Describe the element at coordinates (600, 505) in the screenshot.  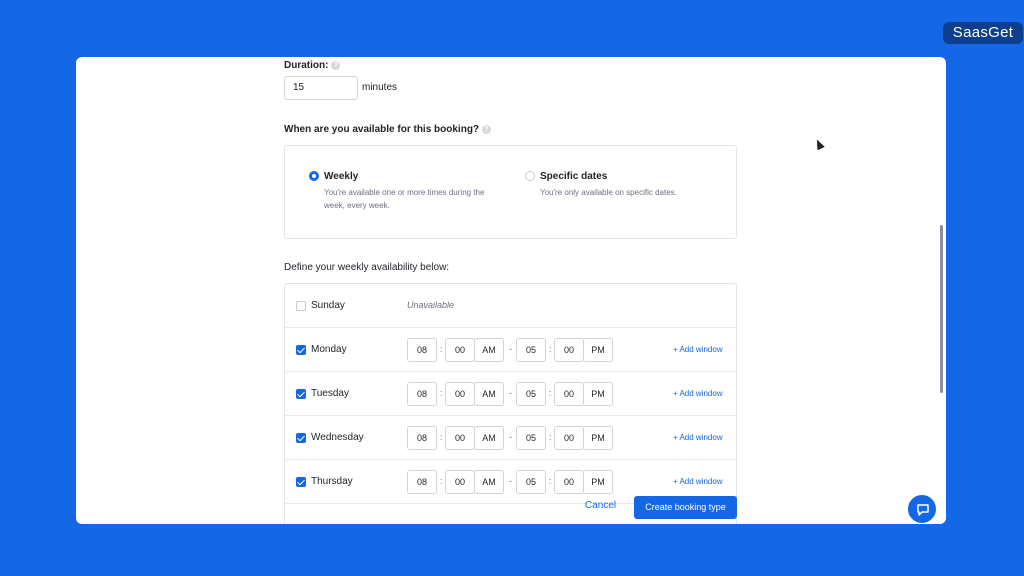
I see `cancel-button: Cancel` at that location.